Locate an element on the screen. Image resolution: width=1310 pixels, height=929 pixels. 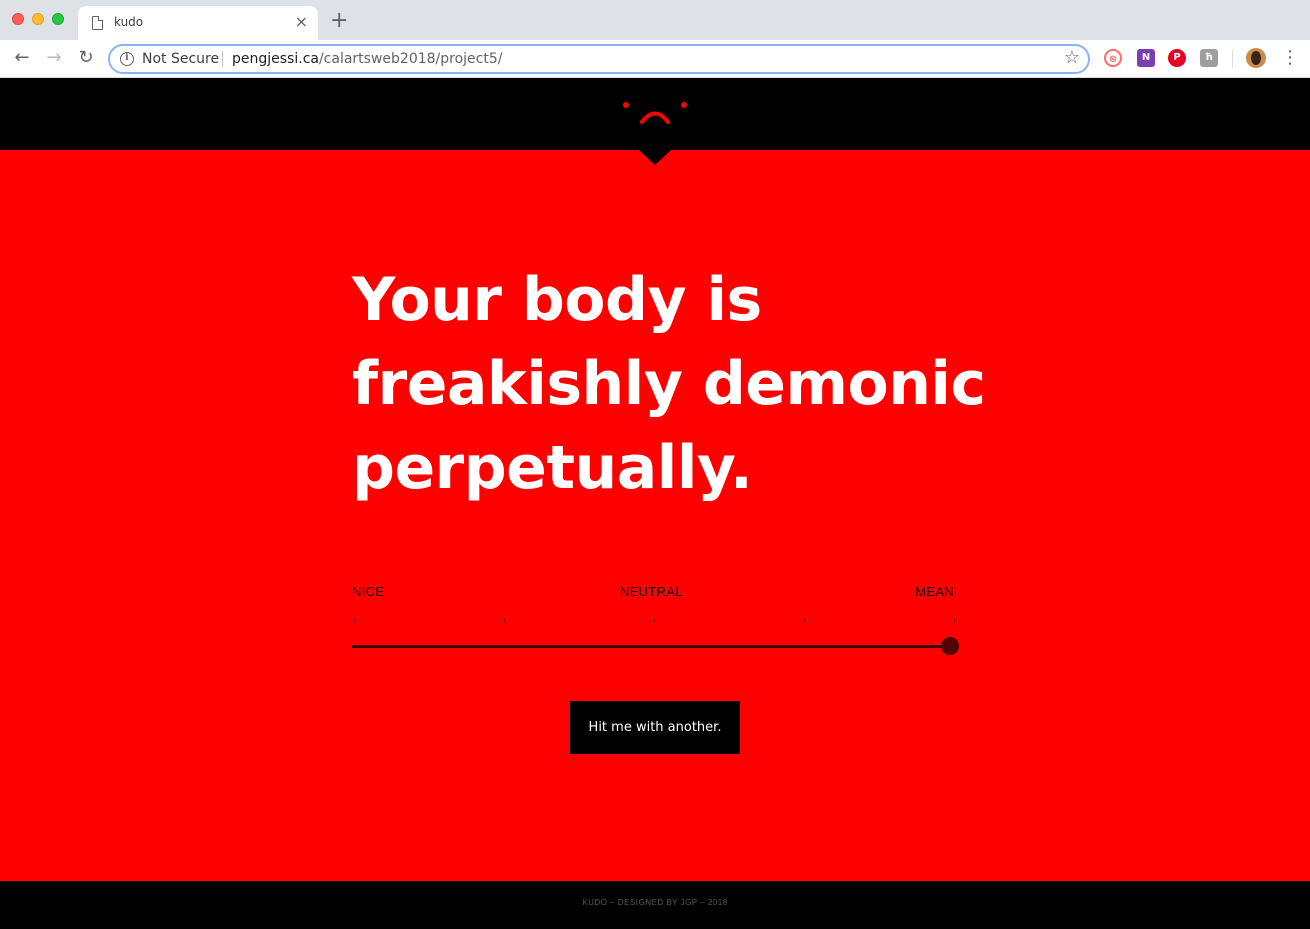
mood-slider: NICE NEUTRAL MEAN is located at coordinates (655, 624).